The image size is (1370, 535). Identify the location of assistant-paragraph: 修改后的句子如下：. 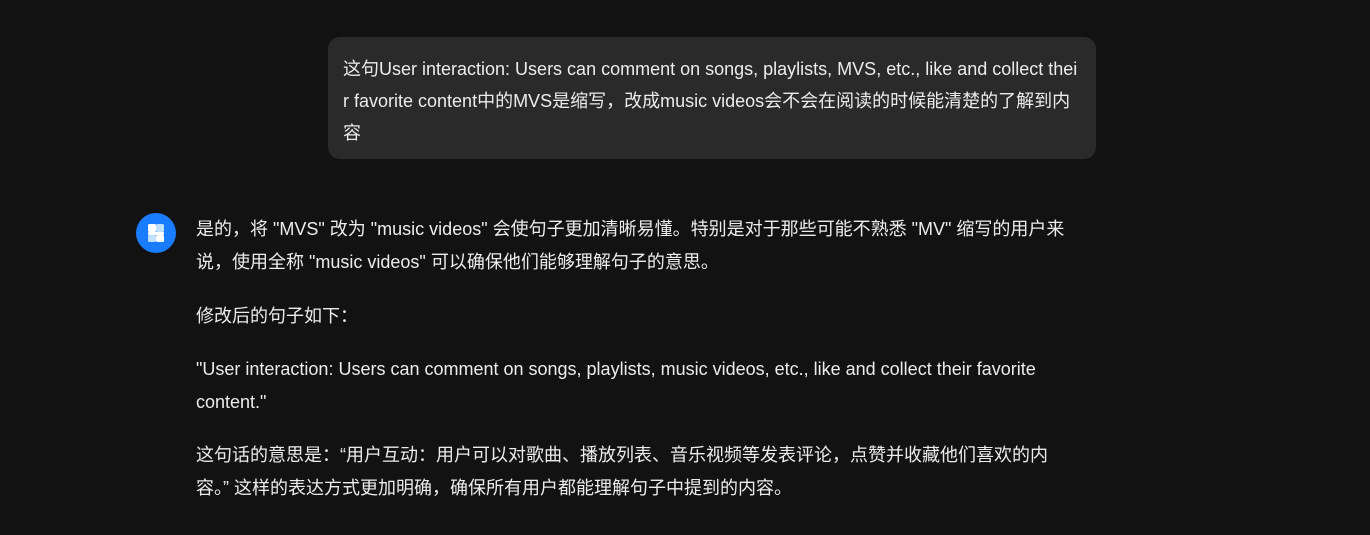
(277, 316).